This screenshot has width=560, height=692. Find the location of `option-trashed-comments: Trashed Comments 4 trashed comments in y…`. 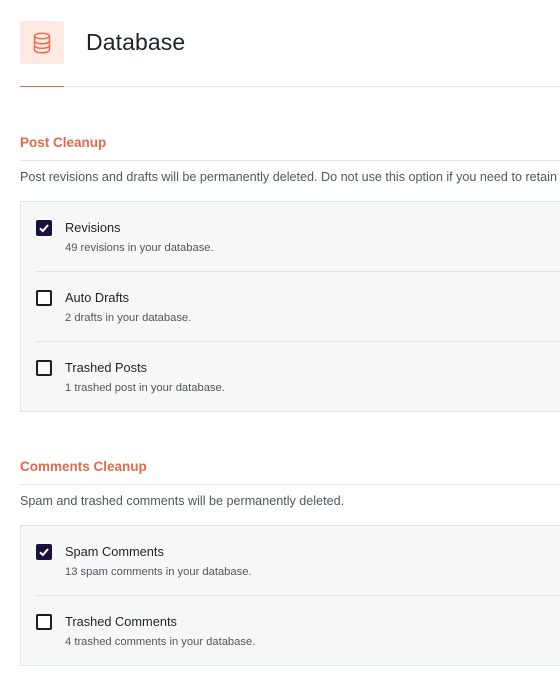

option-trashed-comments: Trashed Comments 4 trashed comments in y… is located at coordinates (298, 631).